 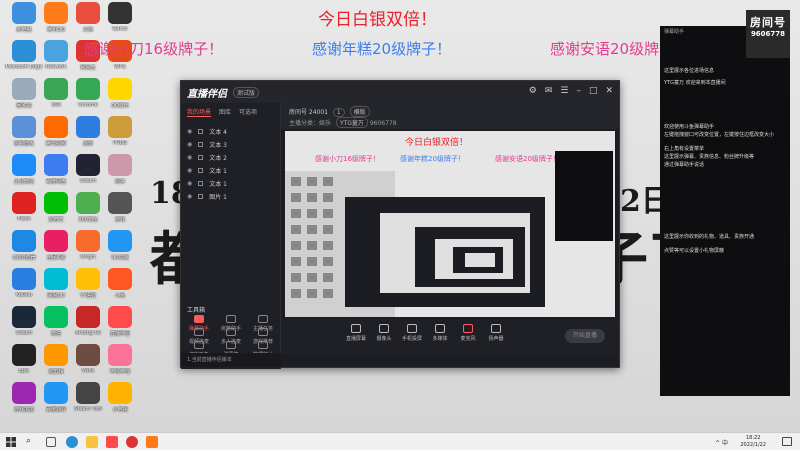 I want to click on desktop-icon: 原神, so click(x=120, y=172).